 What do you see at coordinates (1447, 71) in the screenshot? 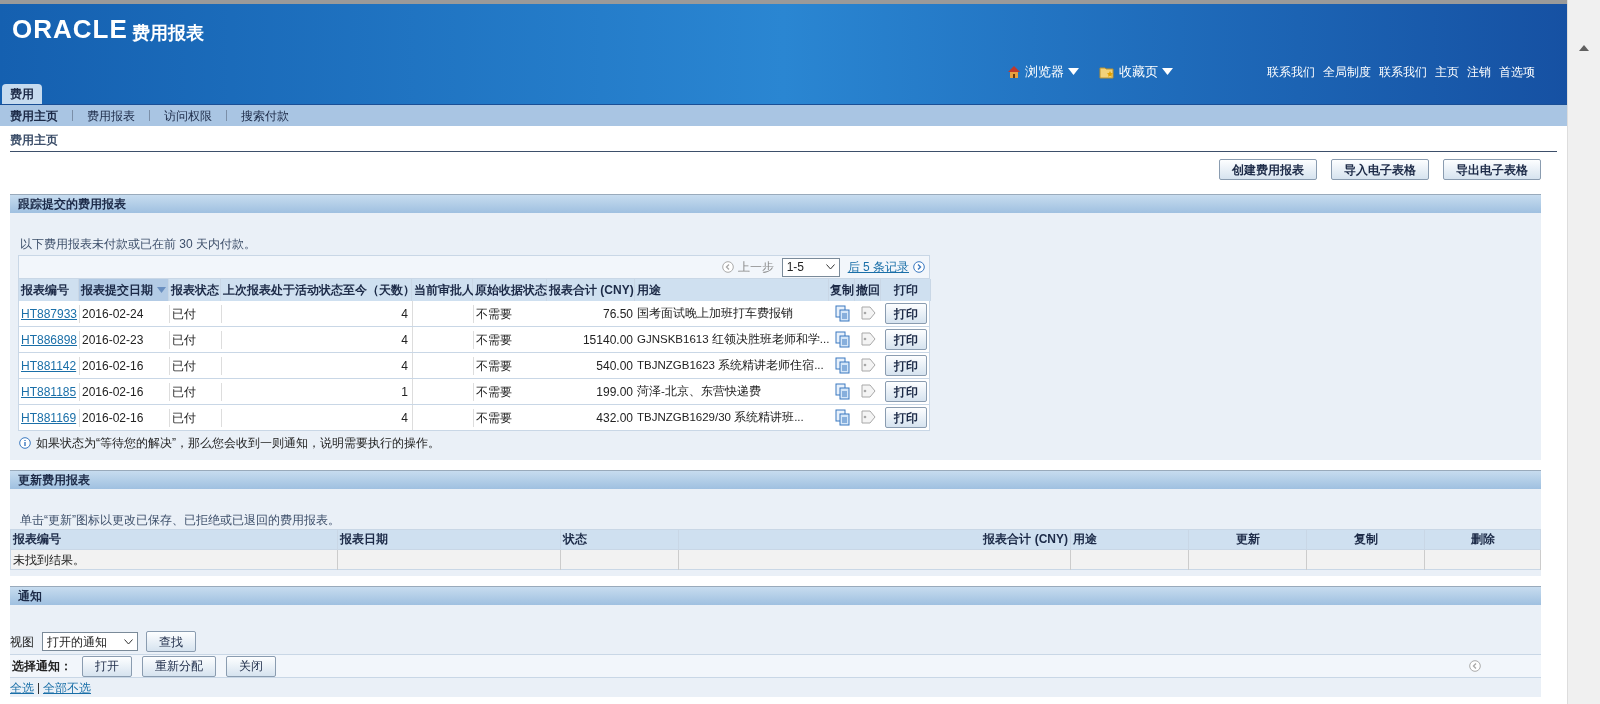
I see `global-link: 主页` at bounding box center [1447, 71].